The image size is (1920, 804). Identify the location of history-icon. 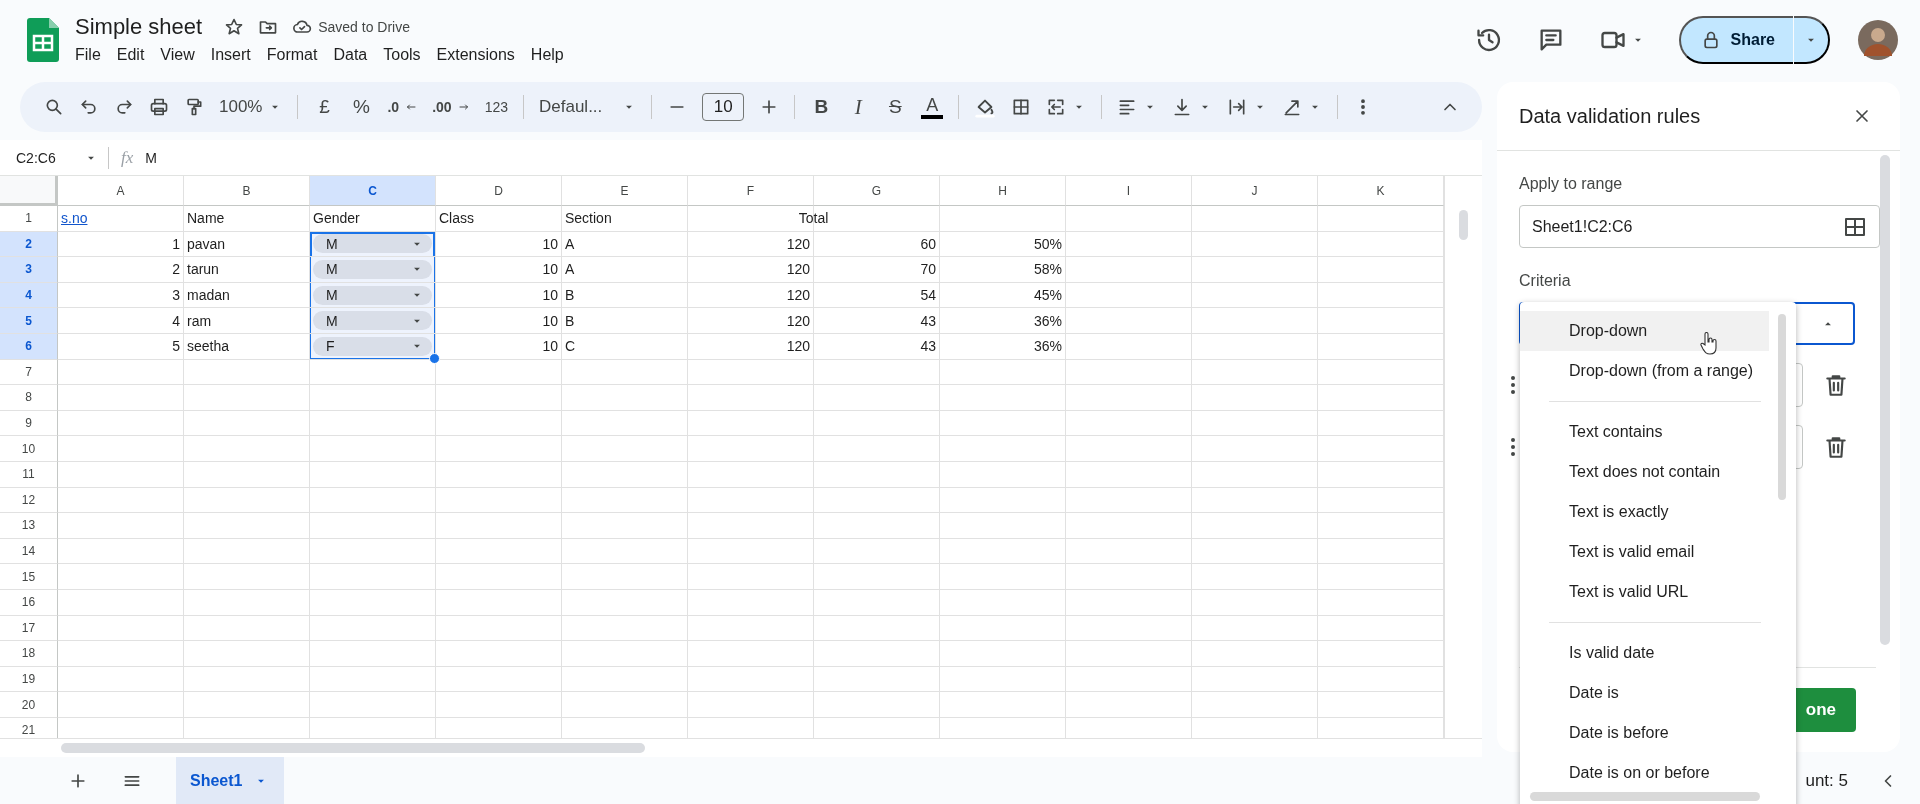
(1488, 40).